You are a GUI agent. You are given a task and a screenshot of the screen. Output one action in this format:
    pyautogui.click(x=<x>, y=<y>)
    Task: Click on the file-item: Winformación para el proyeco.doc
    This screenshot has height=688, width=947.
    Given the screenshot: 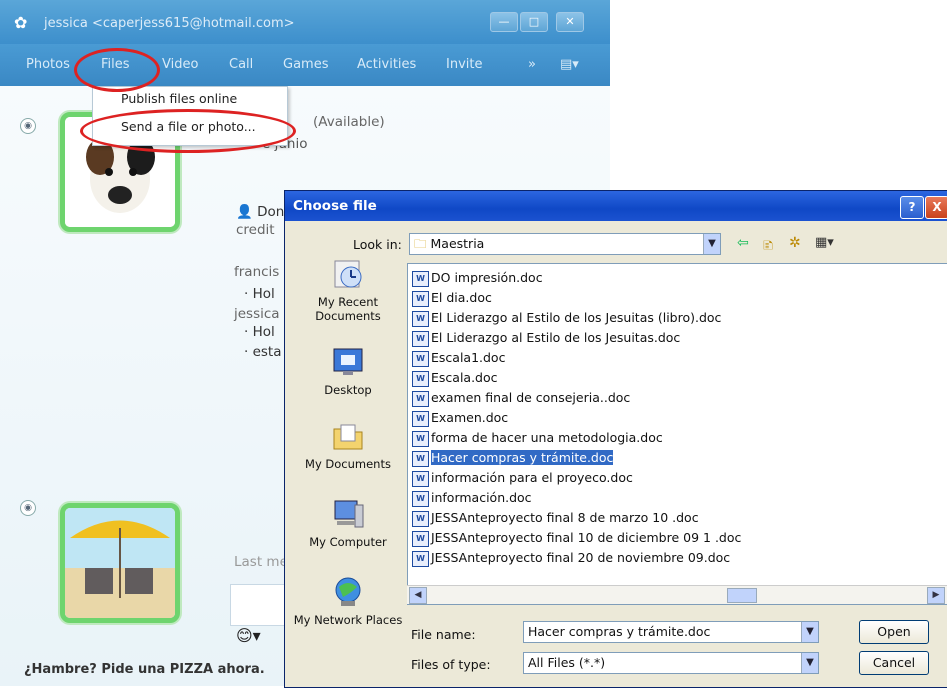 What is the action you would take?
    pyautogui.click(x=522, y=480)
    